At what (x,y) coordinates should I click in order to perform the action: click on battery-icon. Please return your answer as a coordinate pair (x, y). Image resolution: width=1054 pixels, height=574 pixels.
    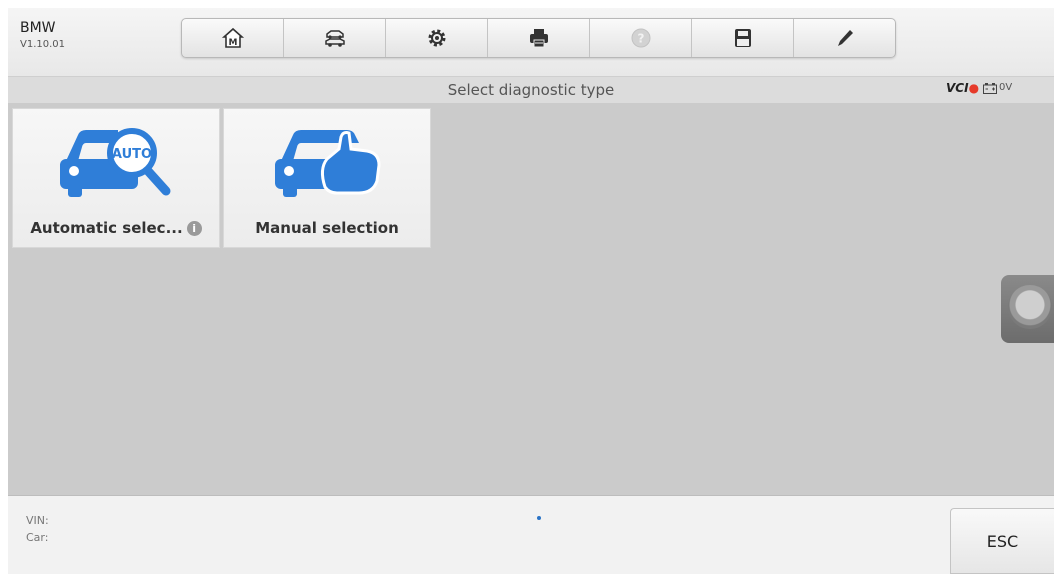
    Looking at the image, I should click on (990, 88).